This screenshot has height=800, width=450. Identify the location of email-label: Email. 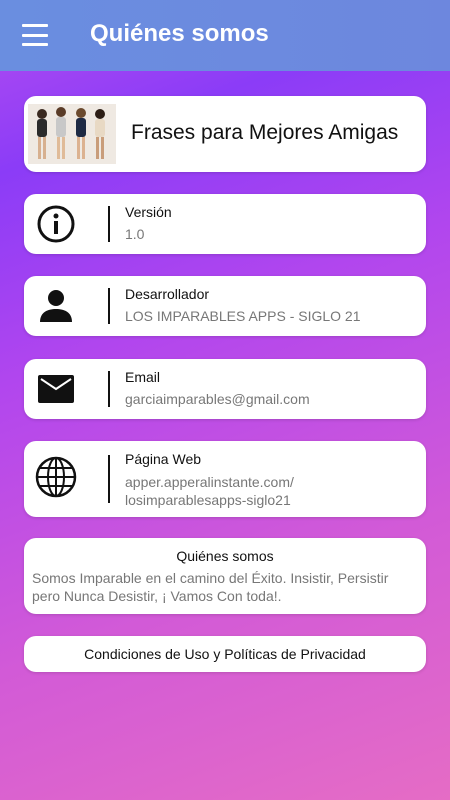
(143, 377).